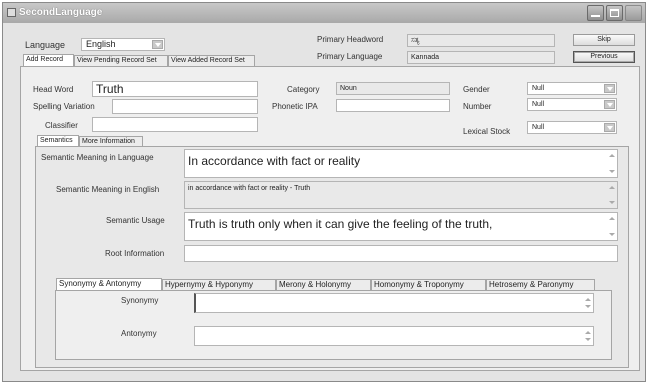  Describe the element at coordinates (121, 60) in the screenshot. I see `tab-view-pending-record-set: View Pending Record Set` at that location.